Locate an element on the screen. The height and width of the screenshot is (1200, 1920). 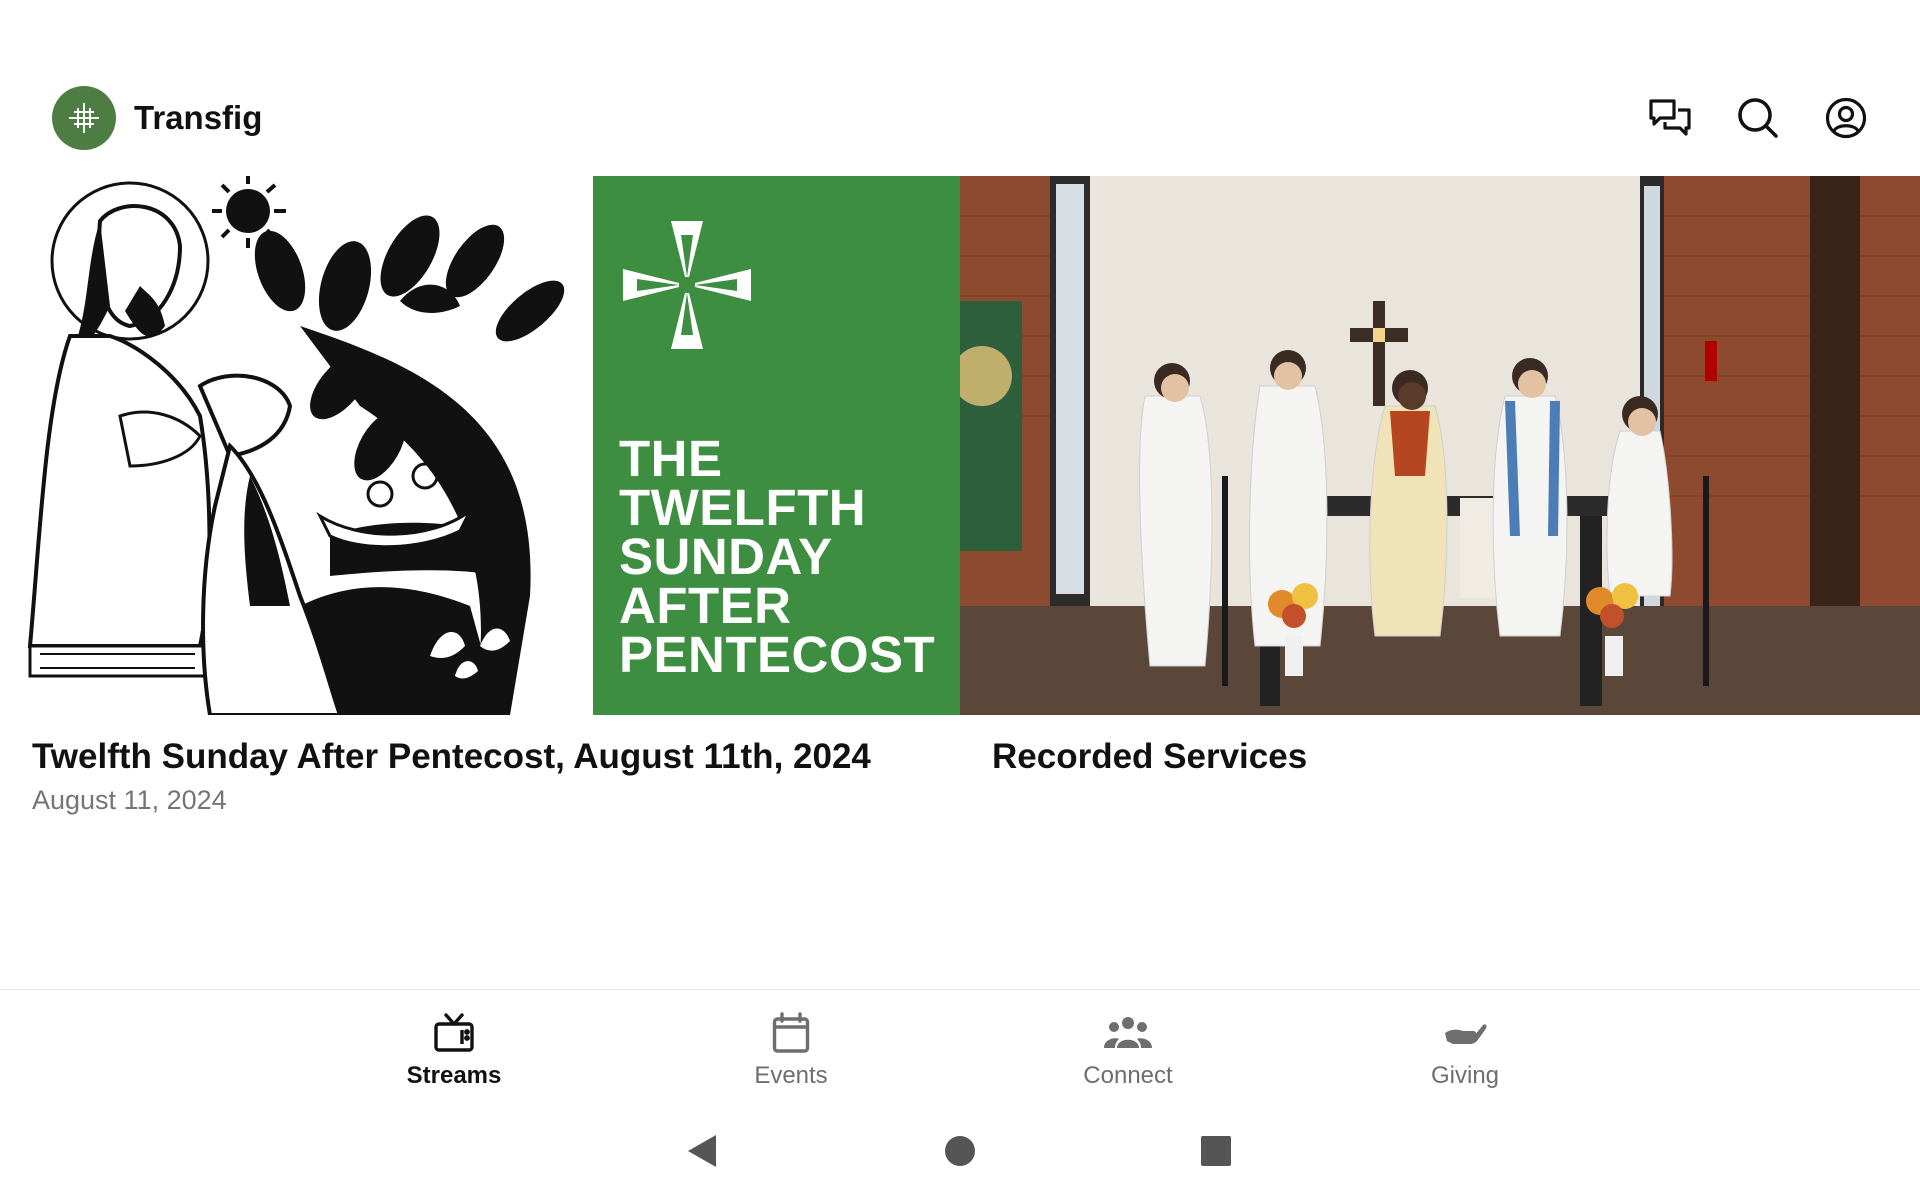
nav-giving: Giving is located at coordinates (1465, 1046).